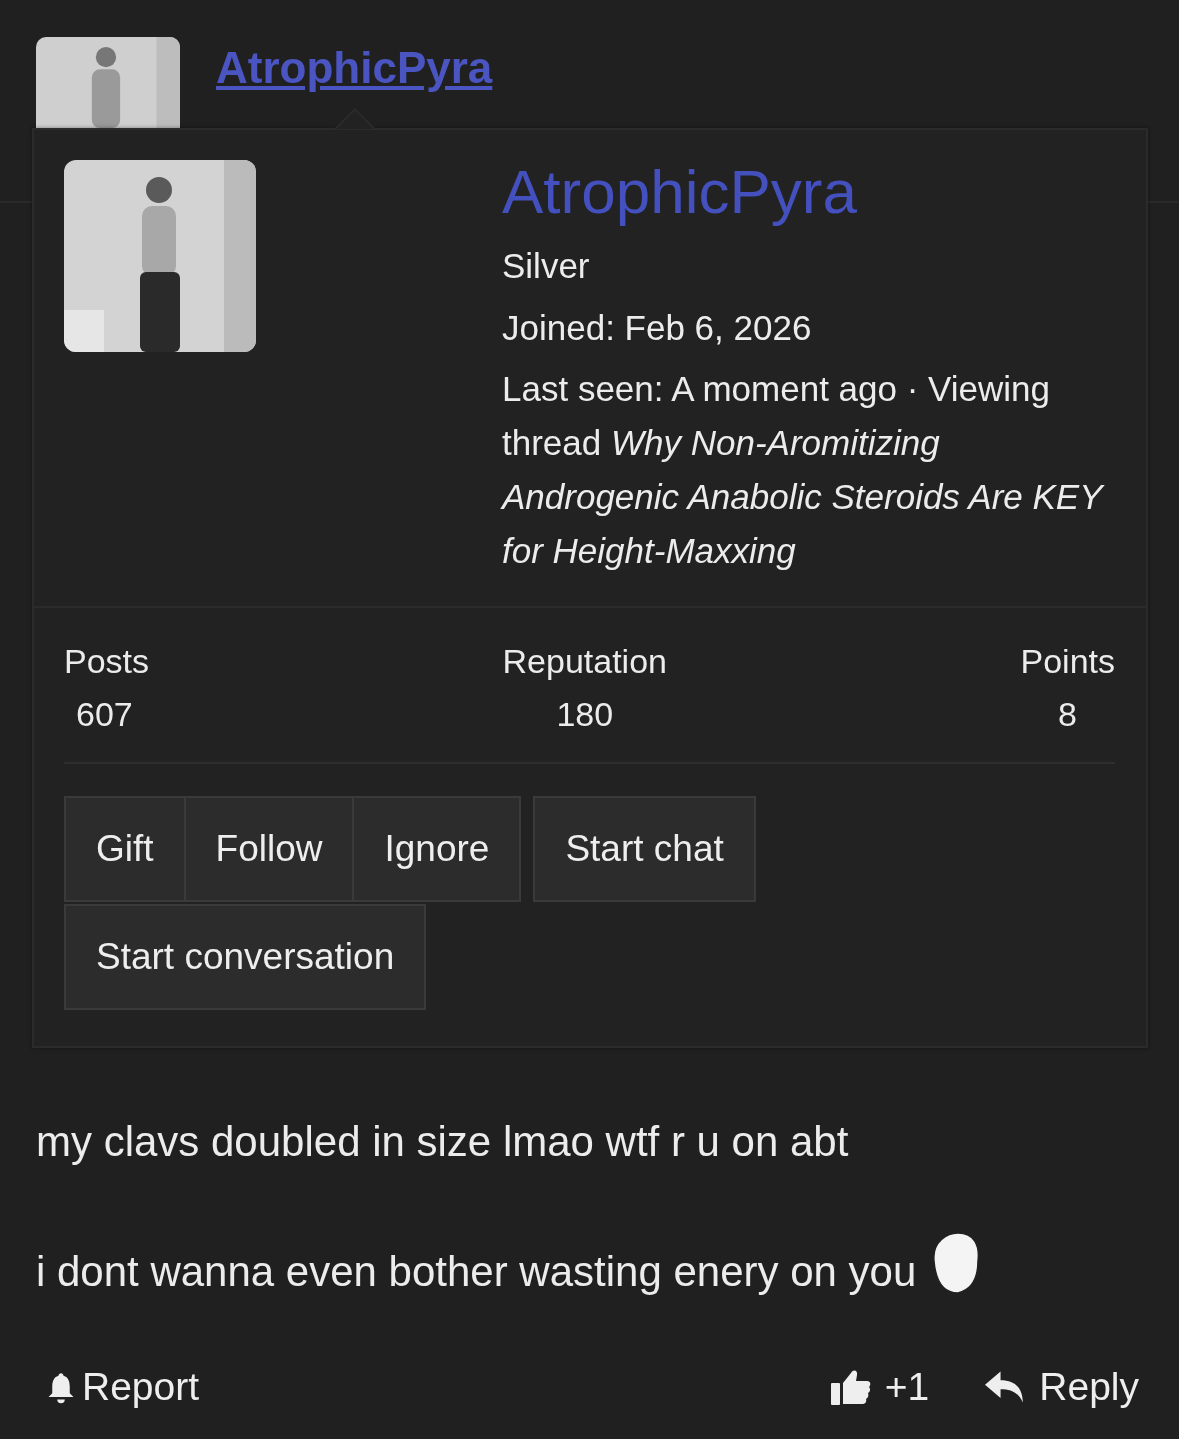 This screenshot has width=1179, height=1439. I want to click on stat-value: 607, so click(104, 714).